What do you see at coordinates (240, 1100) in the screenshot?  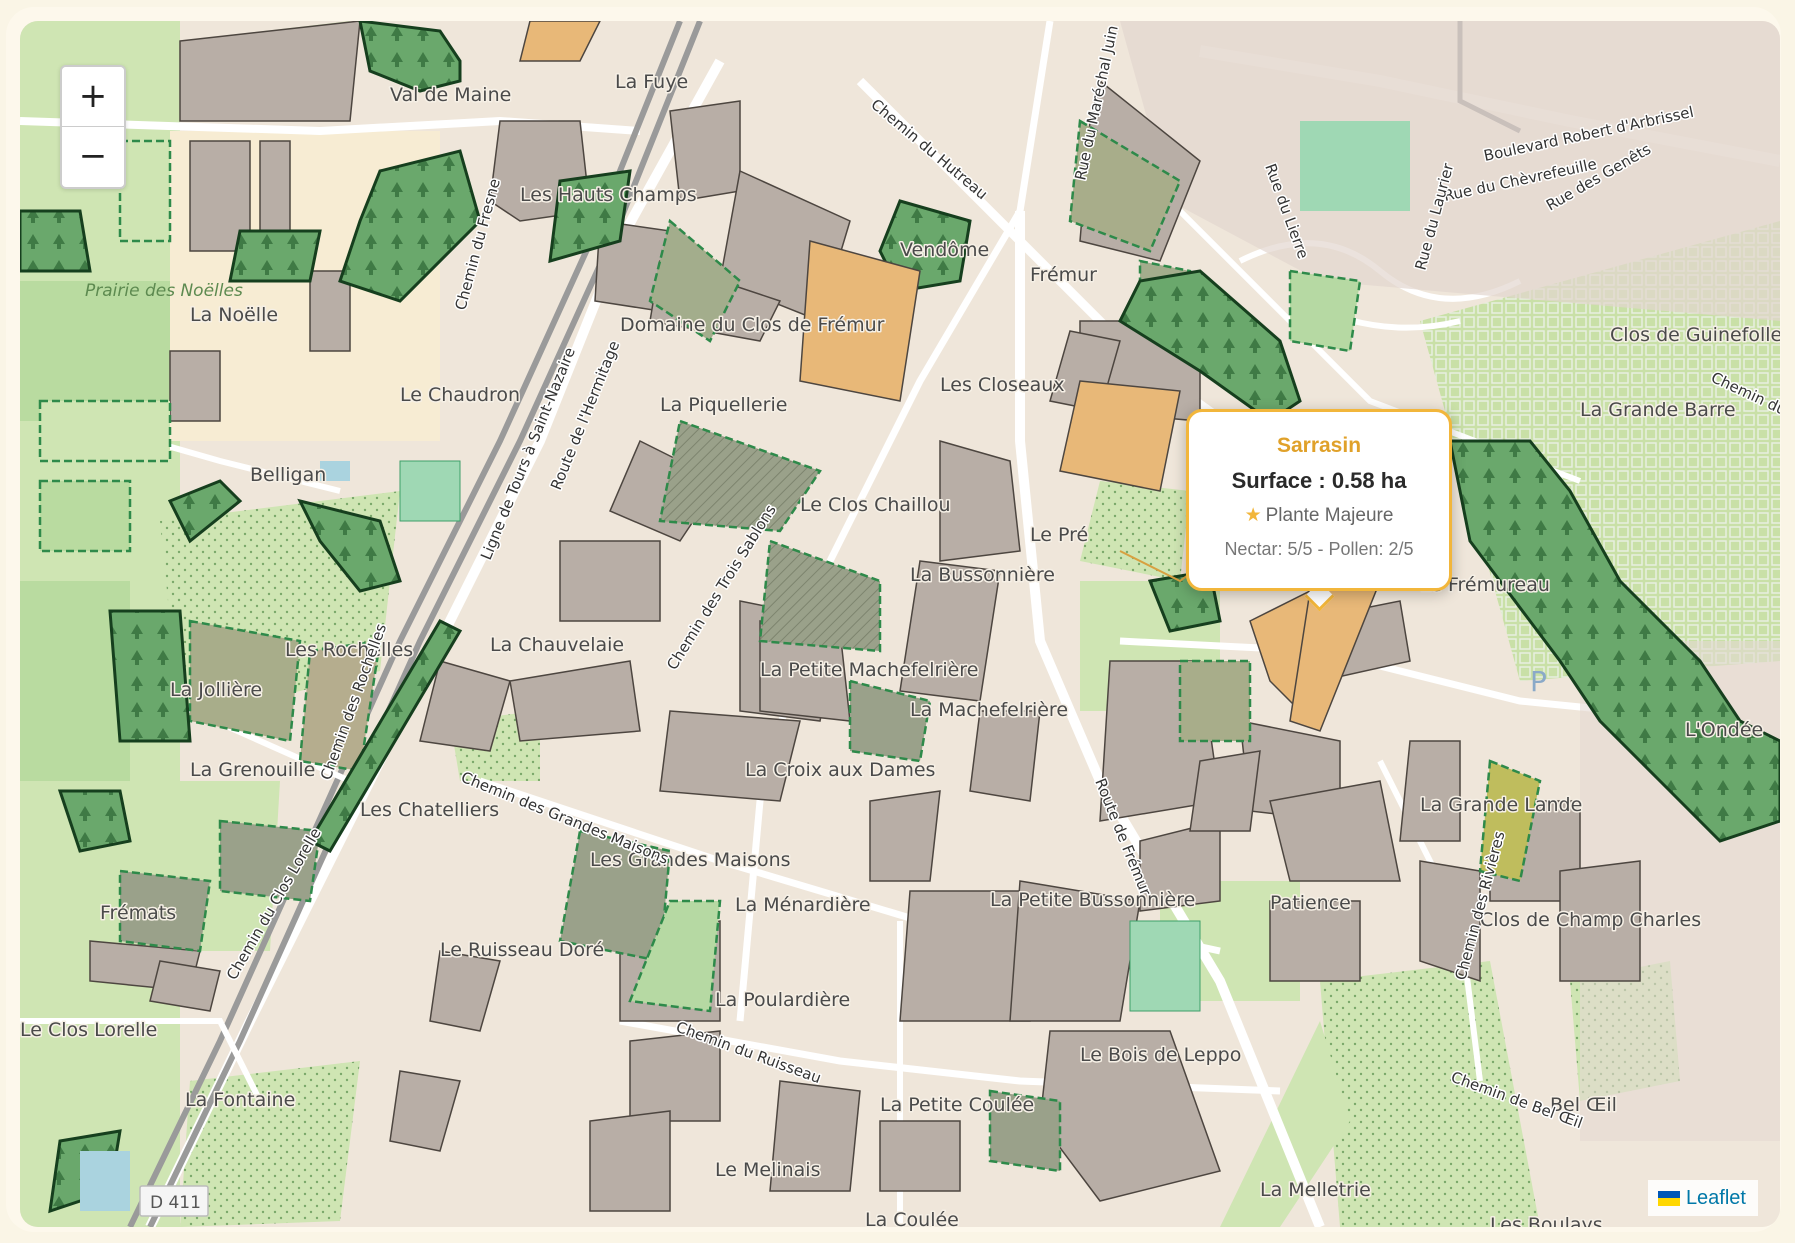 I see `place-label: La Fontaine` at bounding box center [240, 1100].